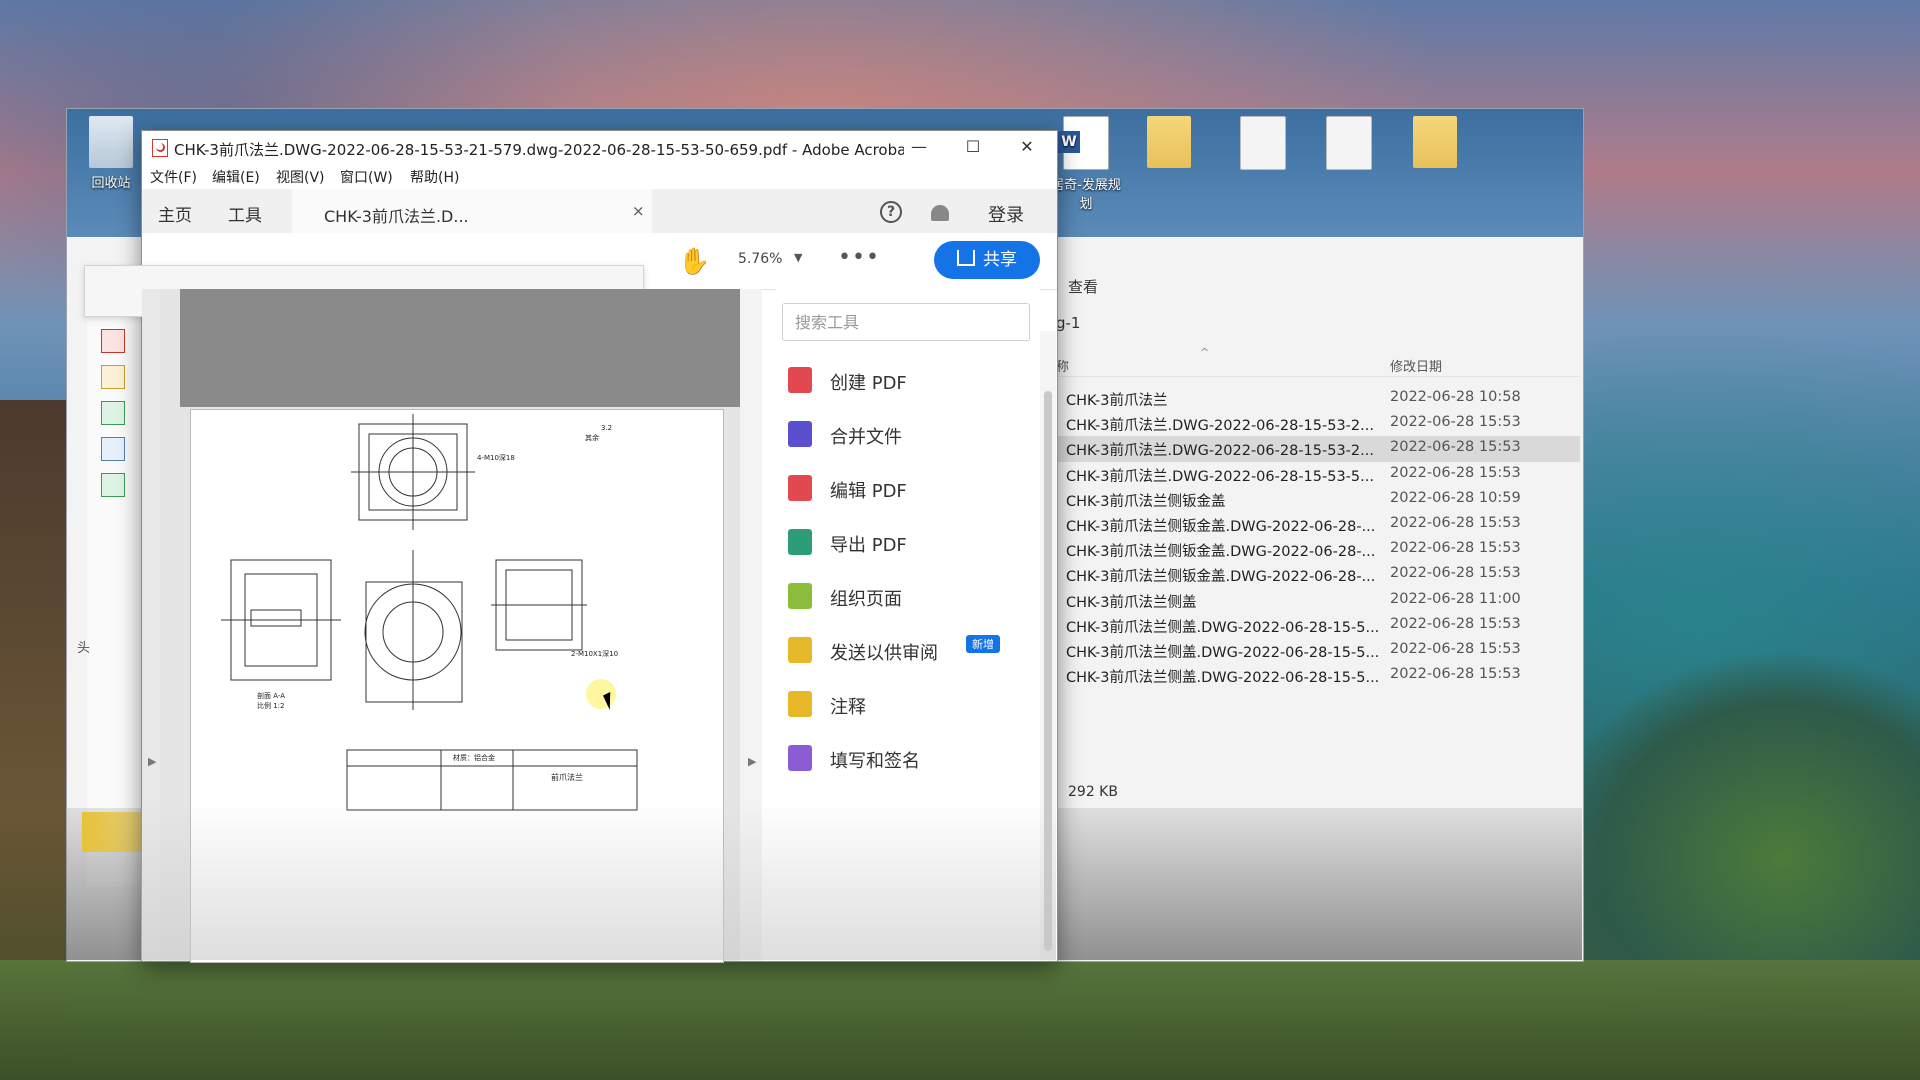 The width and height of the screenshot is (1920, 1080). Describe the element at coordinates (1455, 497) in the screenshot. I see `file-date: 2022-06-28 10:59` at that location.